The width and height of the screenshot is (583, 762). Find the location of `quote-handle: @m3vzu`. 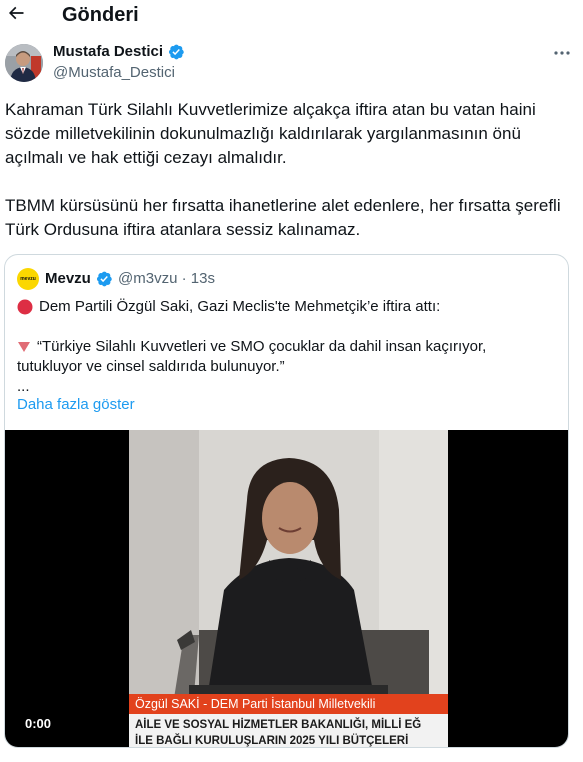

quote-handle: @m3vzu is located at coordinates (147, 278).